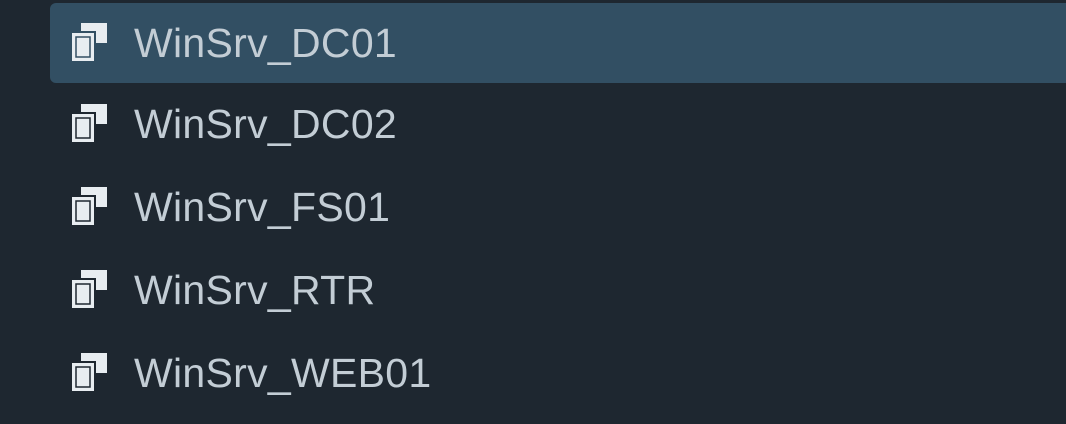 The height and width of the screenshot is (424, 1066). What do you see at coordinates (283, 372) in the screenshot?
I see `vm-tree-item-label: WinSrv_WEB01` at bounding box center [283, 372].